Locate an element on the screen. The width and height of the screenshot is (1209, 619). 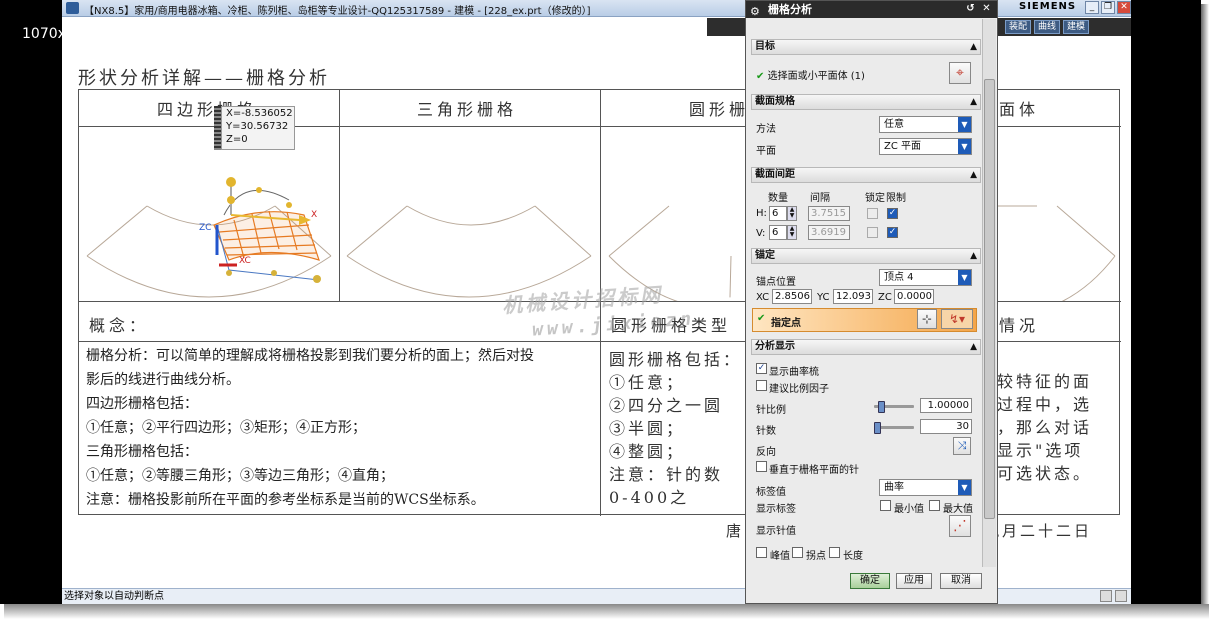
tab-curve: 曲线 is located at coordinates (1047, 27).